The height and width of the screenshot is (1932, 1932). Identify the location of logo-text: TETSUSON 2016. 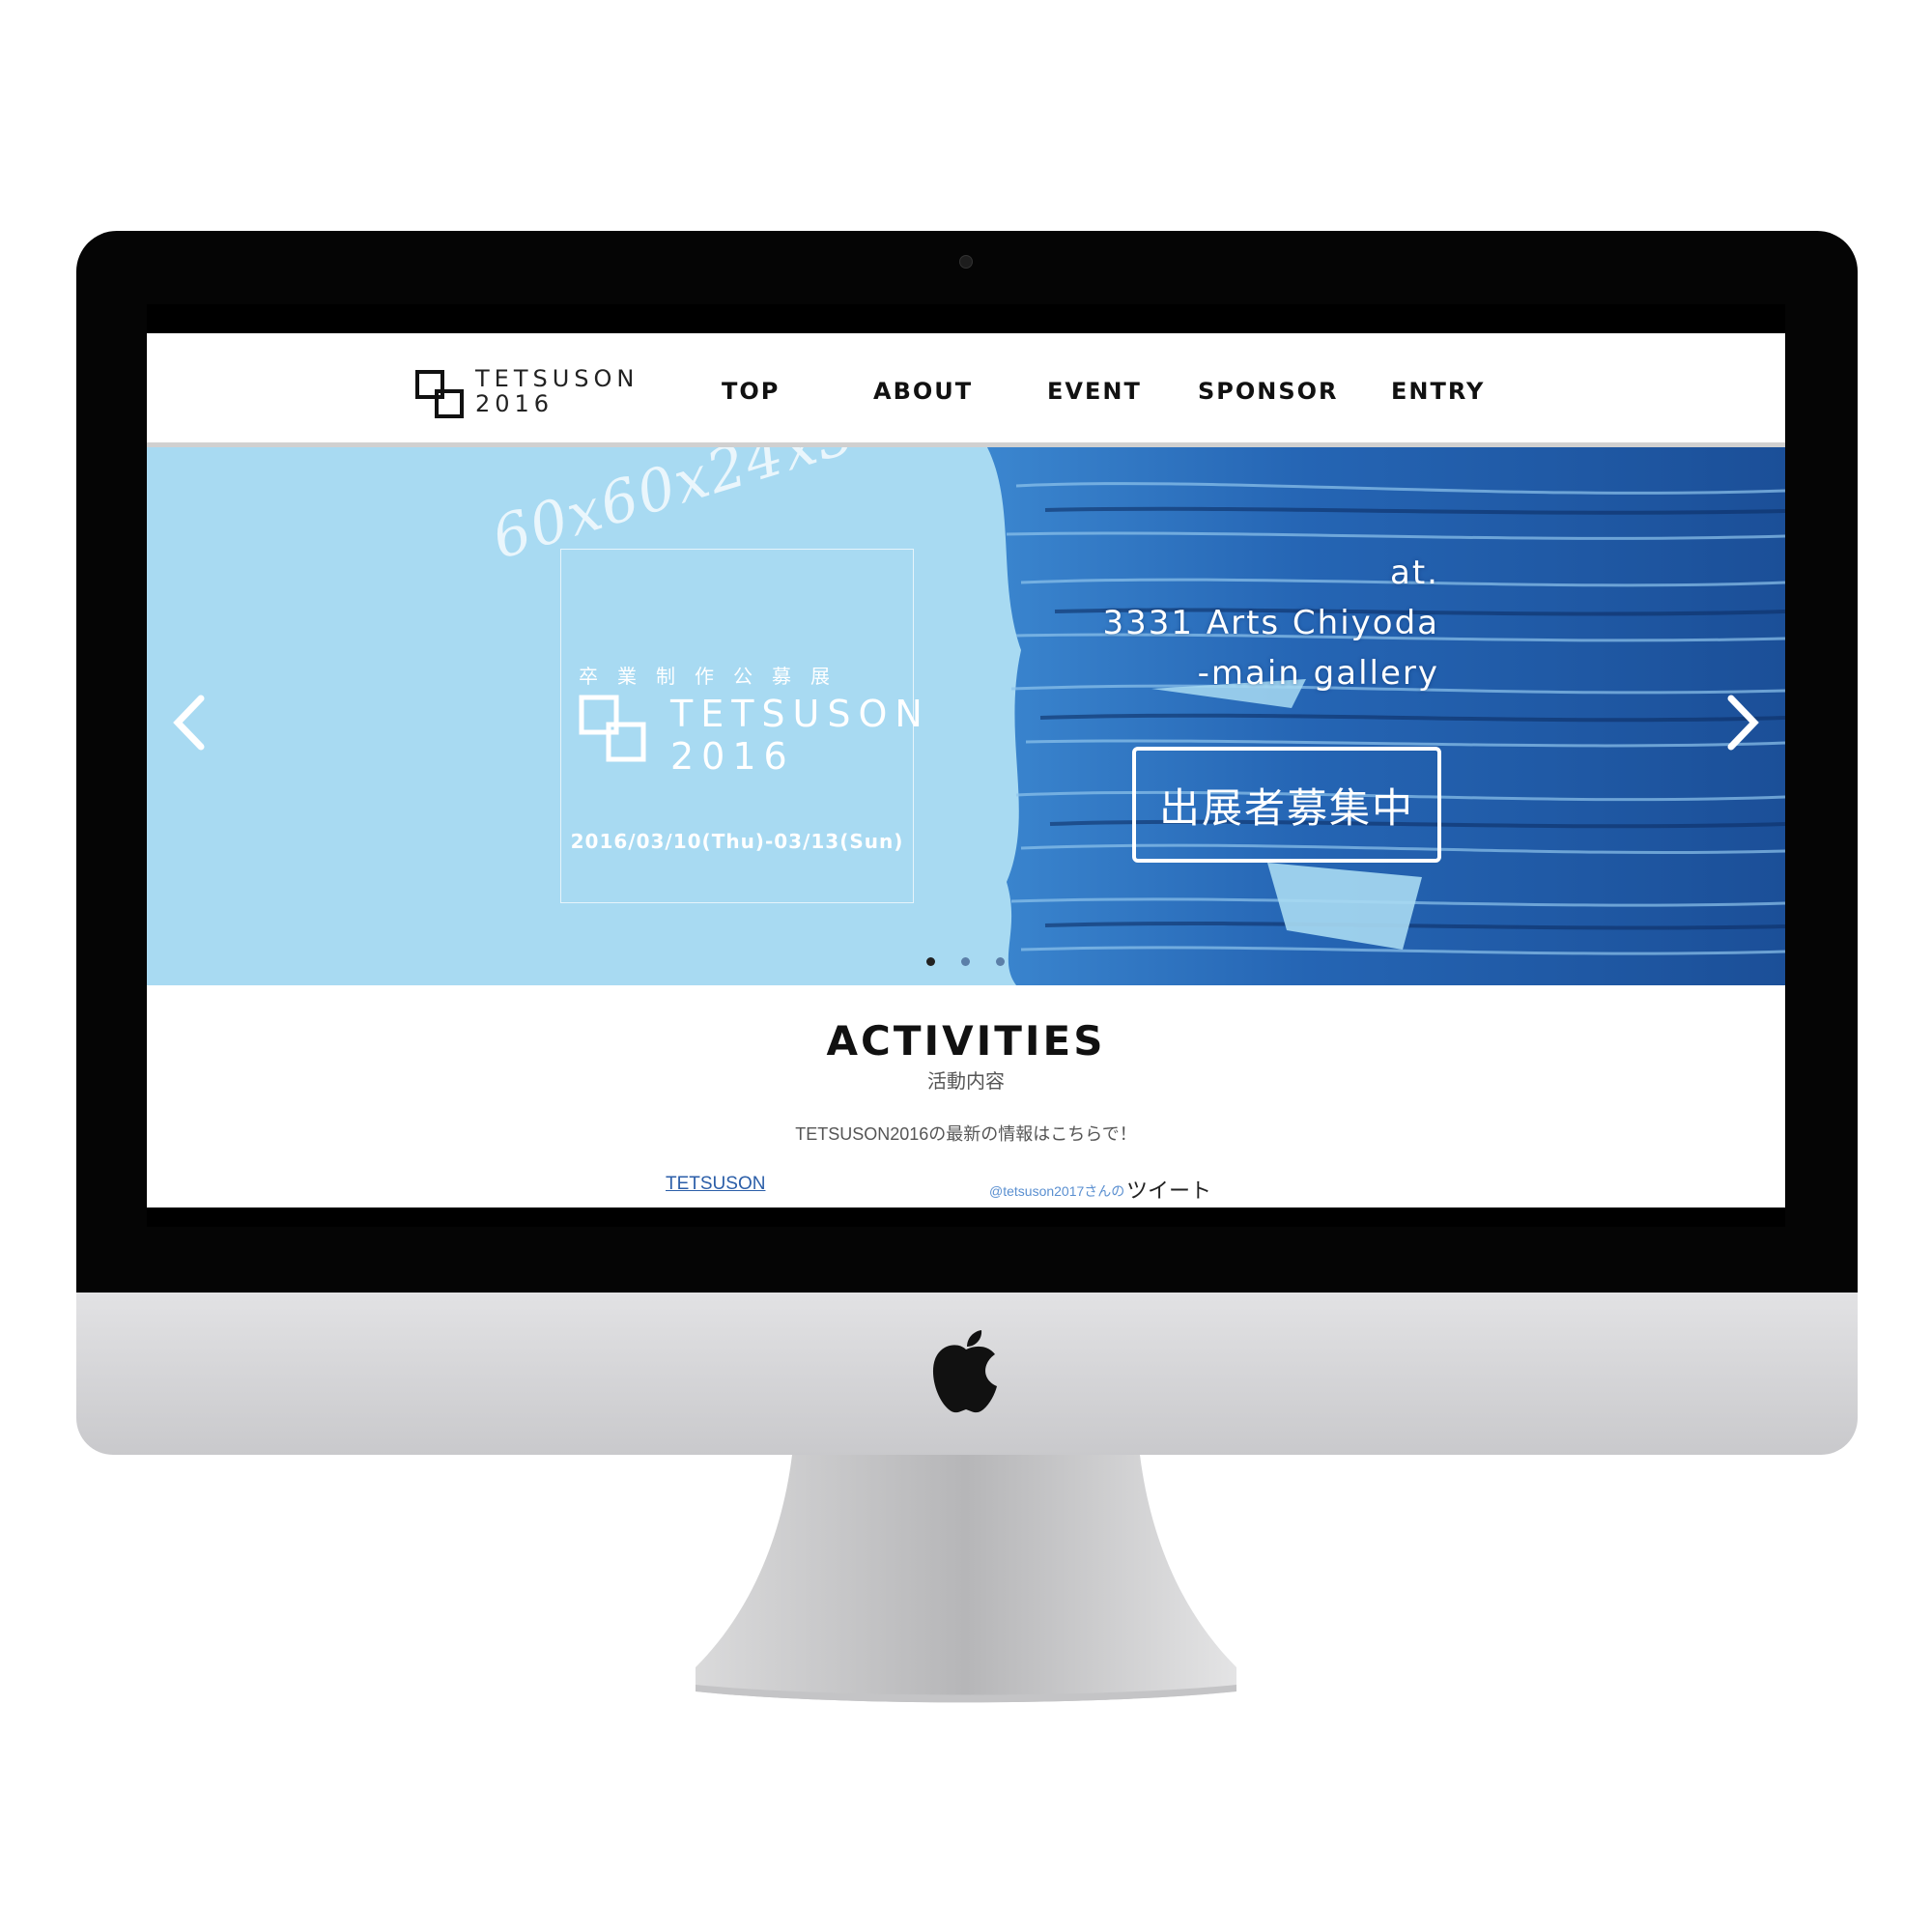
(557, 391).